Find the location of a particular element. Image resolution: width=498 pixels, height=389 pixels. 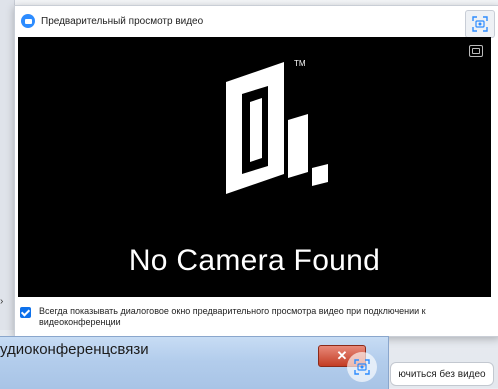

screenshot-tile-button is located at coordinates (480, 24).